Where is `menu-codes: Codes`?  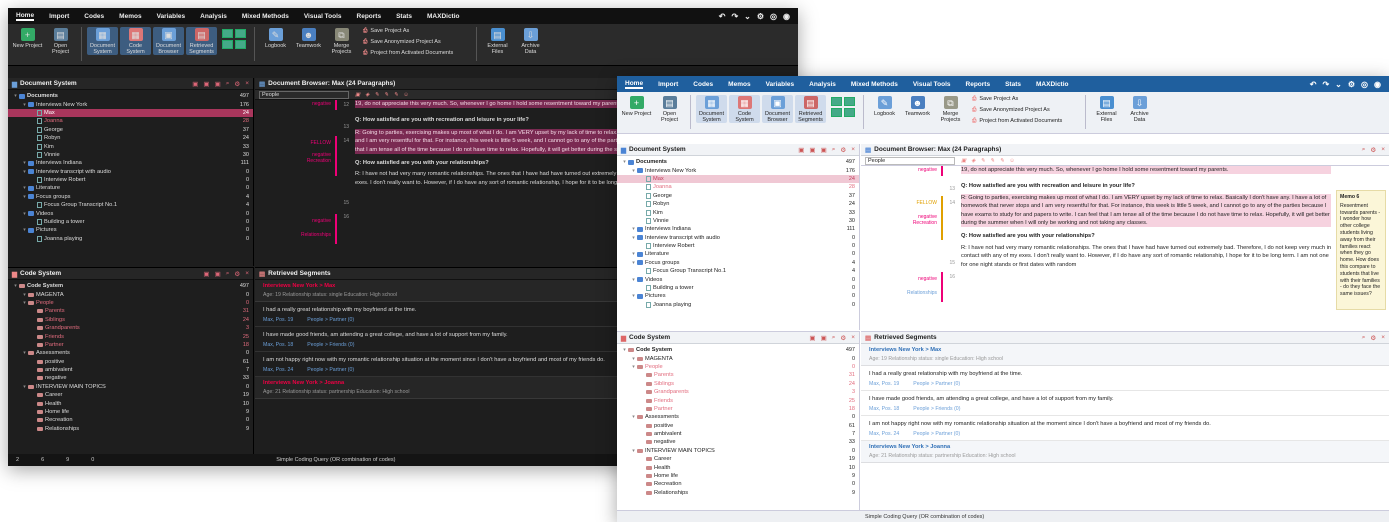 menu-codes: Codes is located at coordinates (703, 84).